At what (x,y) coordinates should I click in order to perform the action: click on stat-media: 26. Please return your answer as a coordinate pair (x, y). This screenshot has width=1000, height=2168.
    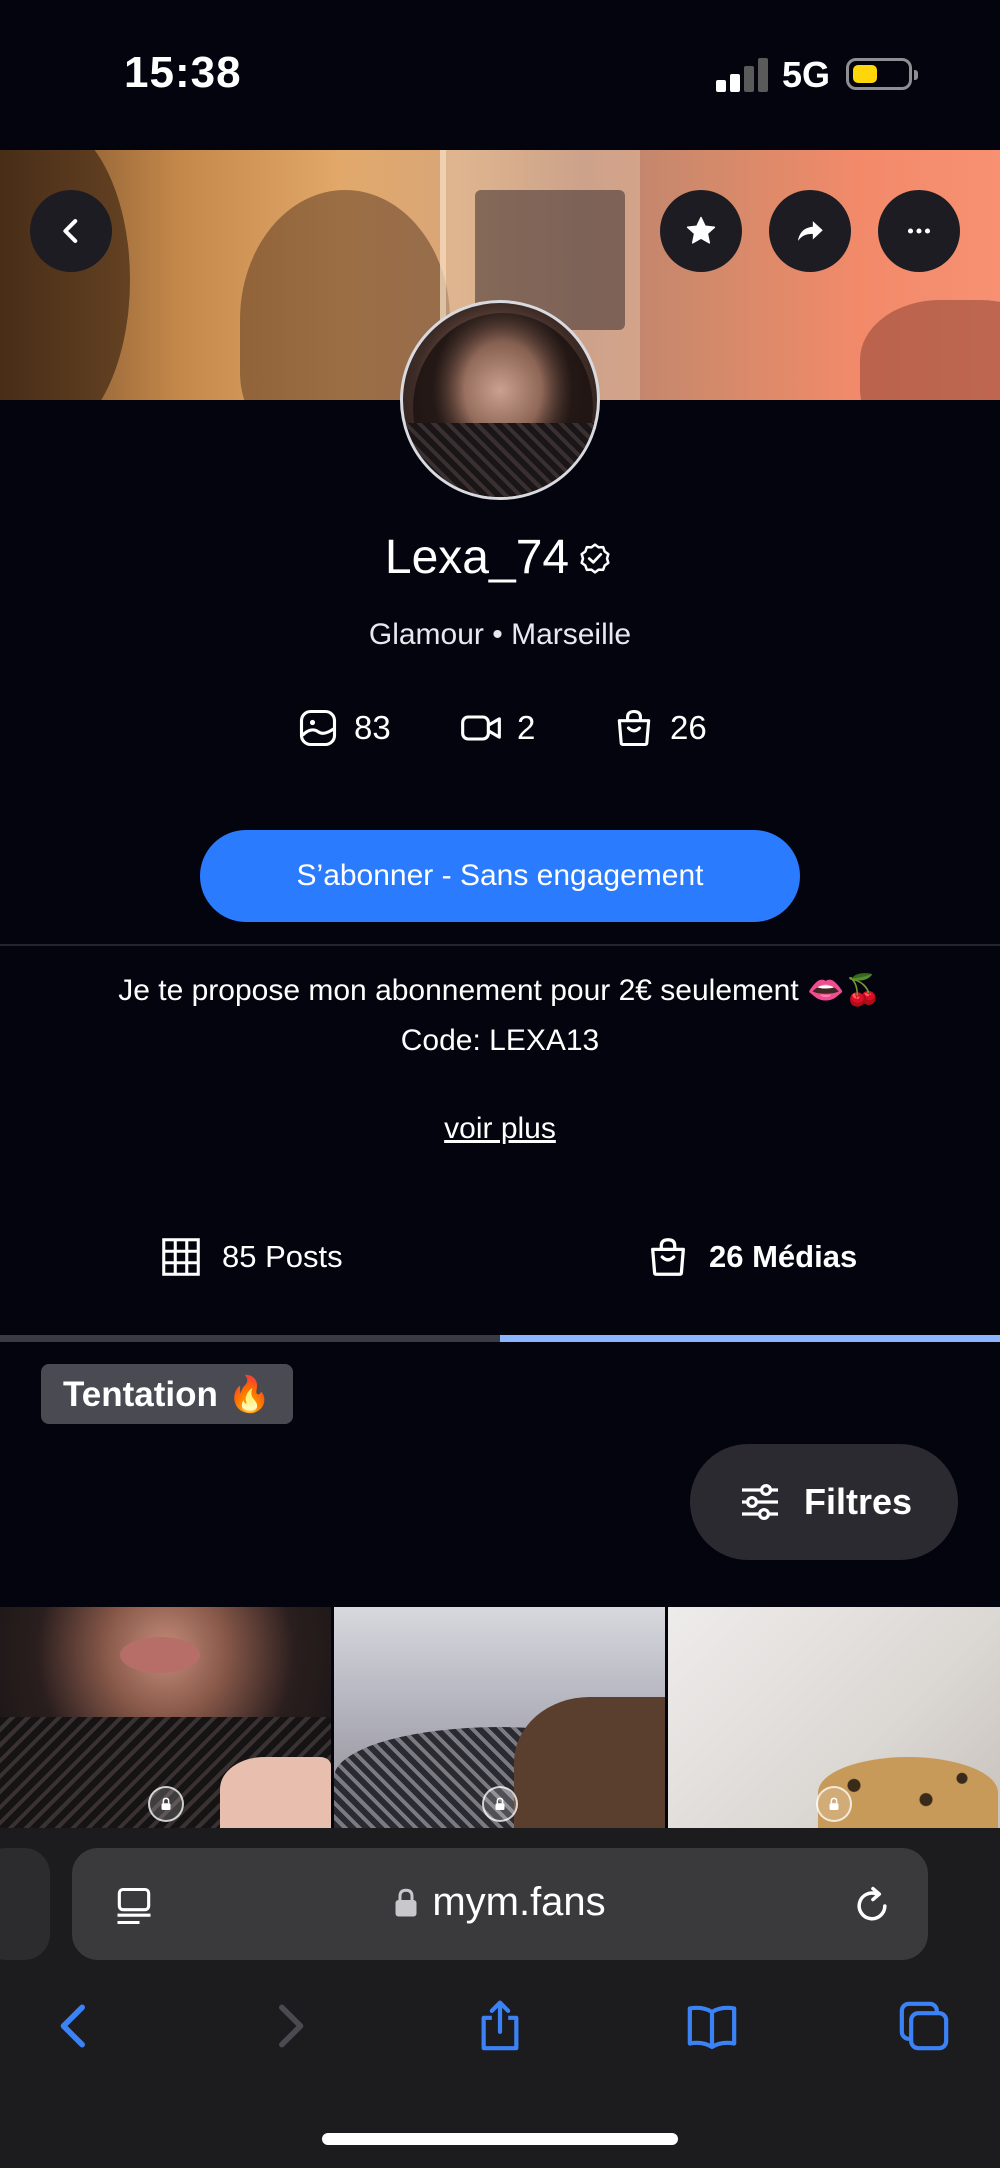
    Looking at the image, I should click on (659, 728).